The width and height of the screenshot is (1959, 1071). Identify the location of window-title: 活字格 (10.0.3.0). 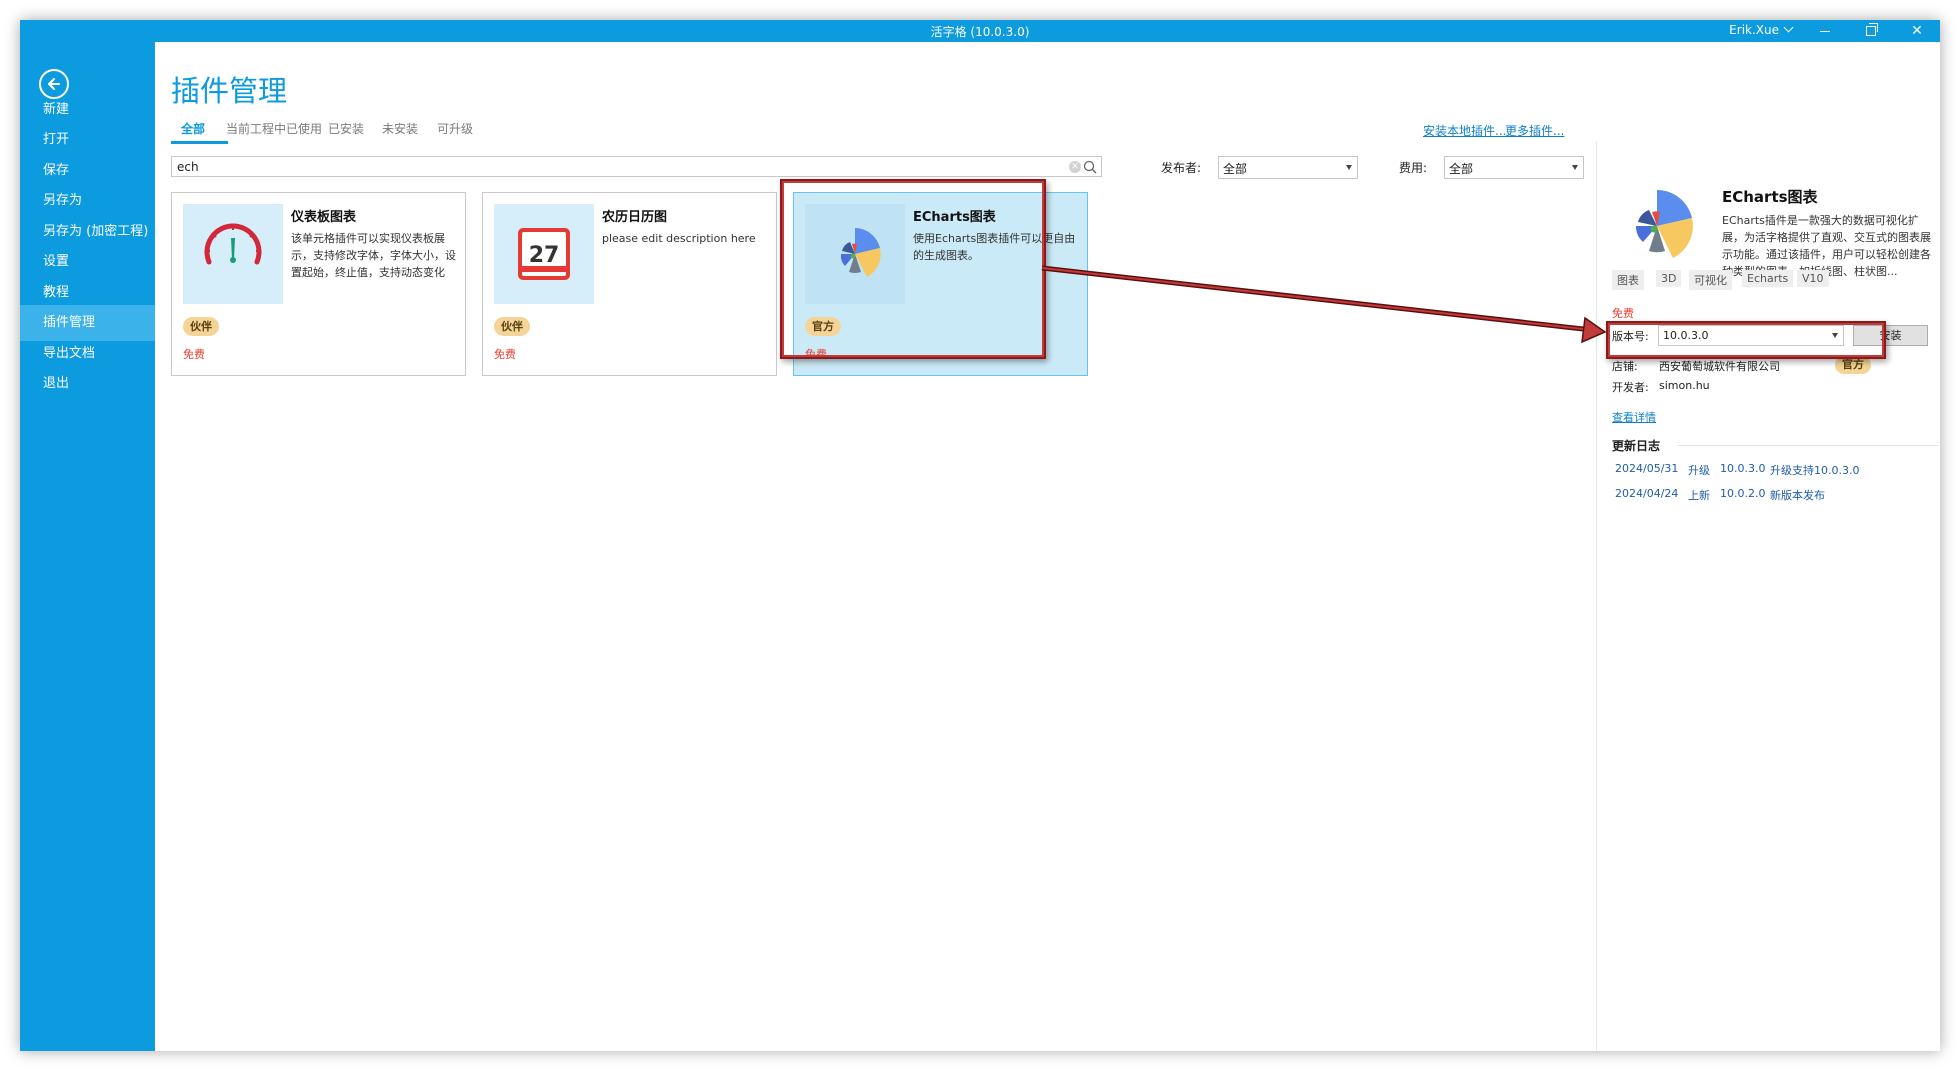
(980, 32).